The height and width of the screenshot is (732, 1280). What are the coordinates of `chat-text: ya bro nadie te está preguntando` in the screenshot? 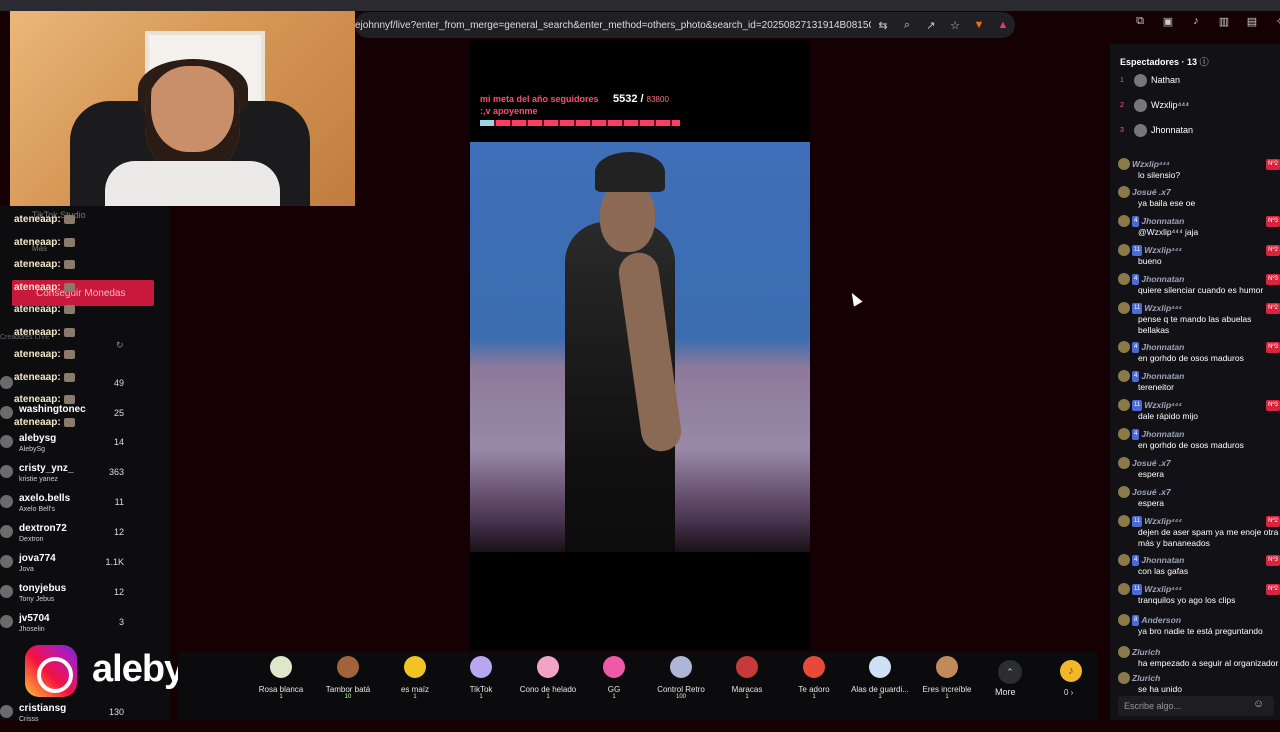 It's located at (1200, 631).